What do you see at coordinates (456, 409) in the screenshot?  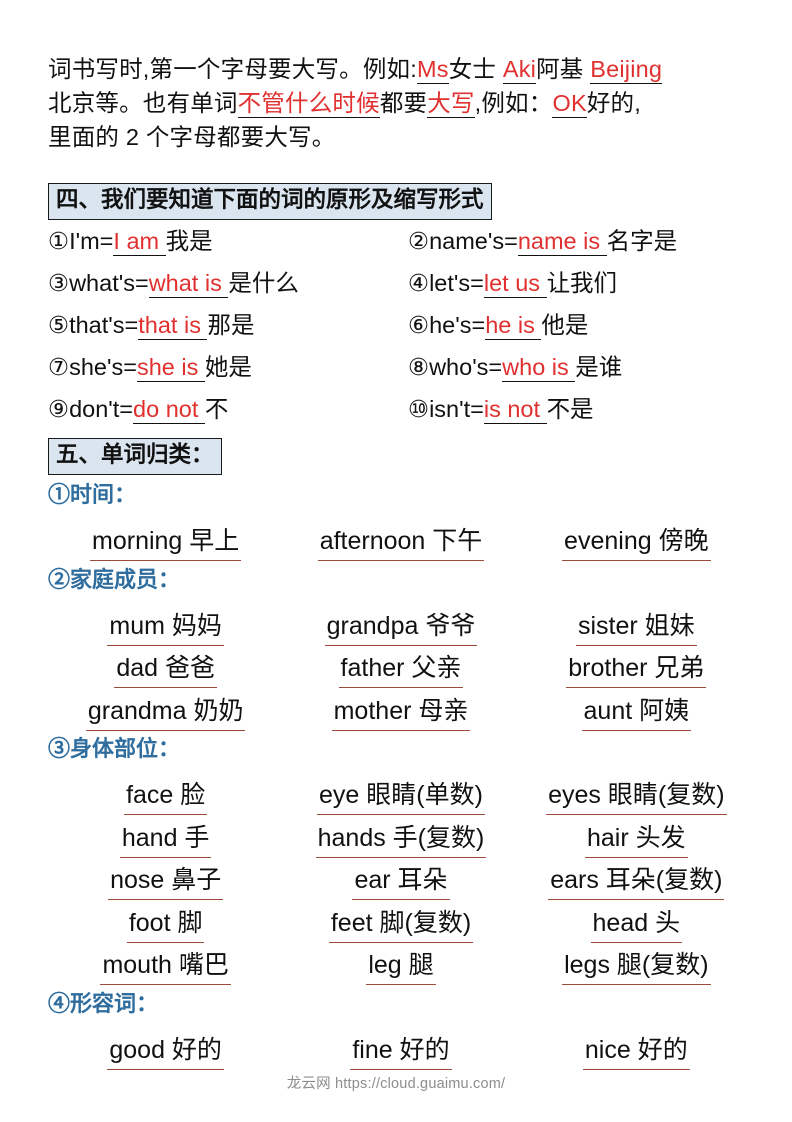 I see `contraction-short-form: isn't=` at bounding box center [456, 409].